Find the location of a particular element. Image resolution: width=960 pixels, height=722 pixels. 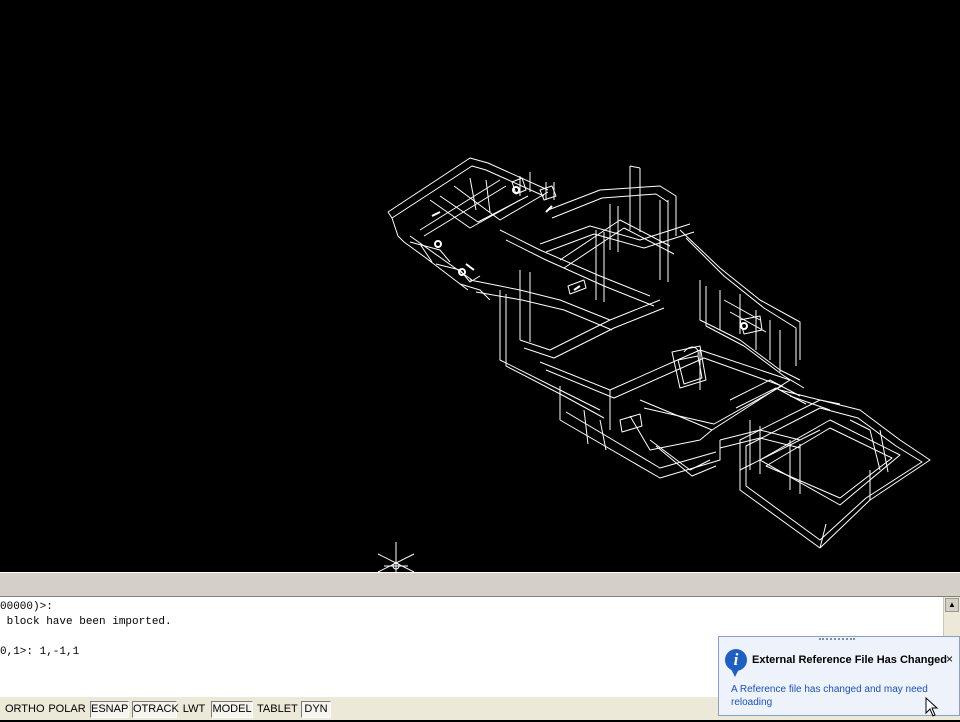

ucs-crosshair-icon is located at coordinates (396, 557).